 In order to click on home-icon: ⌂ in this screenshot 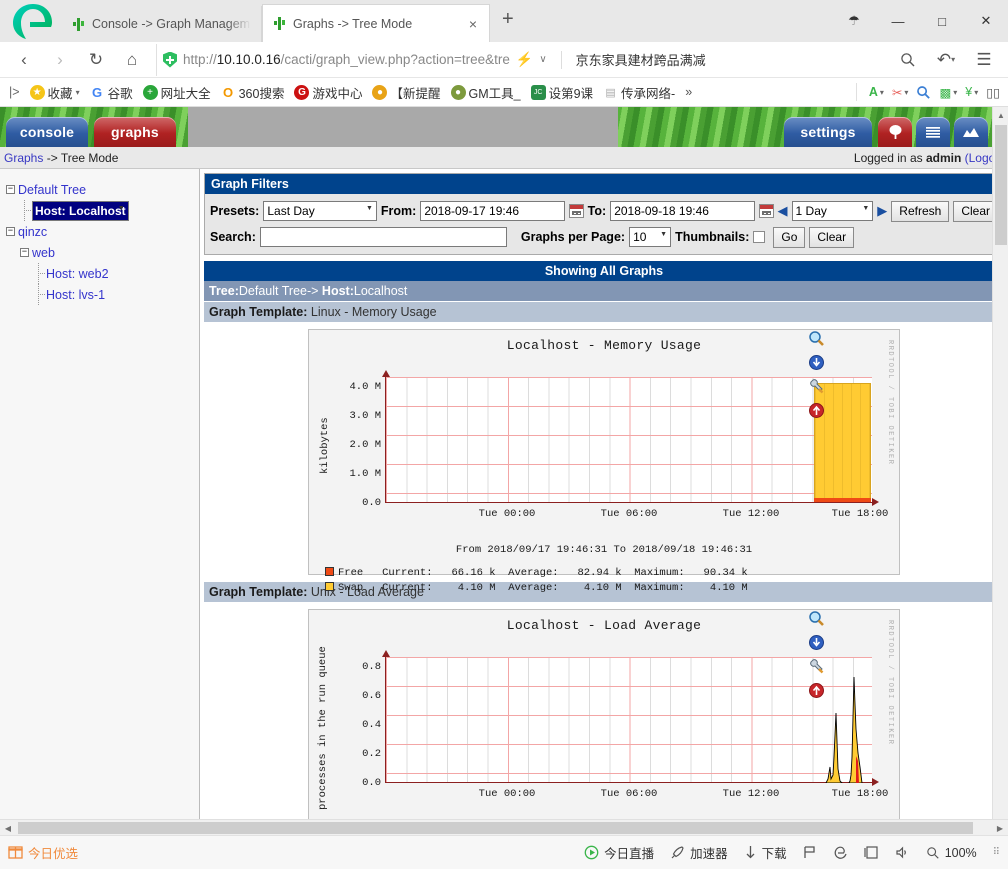, I will do `click(132, 60)`.